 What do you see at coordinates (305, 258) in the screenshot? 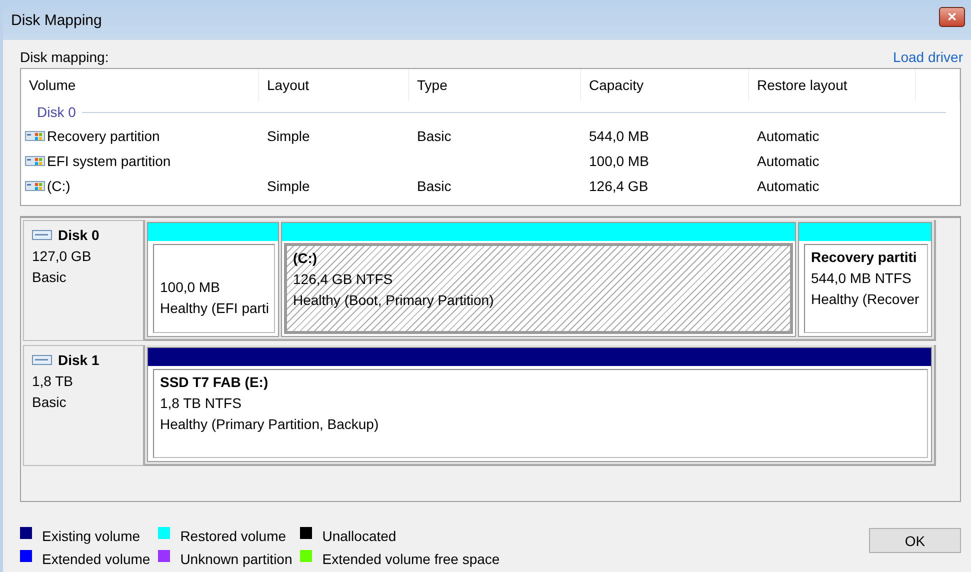
I see `partition-name: (C:)` at bounding box center [305, 258].